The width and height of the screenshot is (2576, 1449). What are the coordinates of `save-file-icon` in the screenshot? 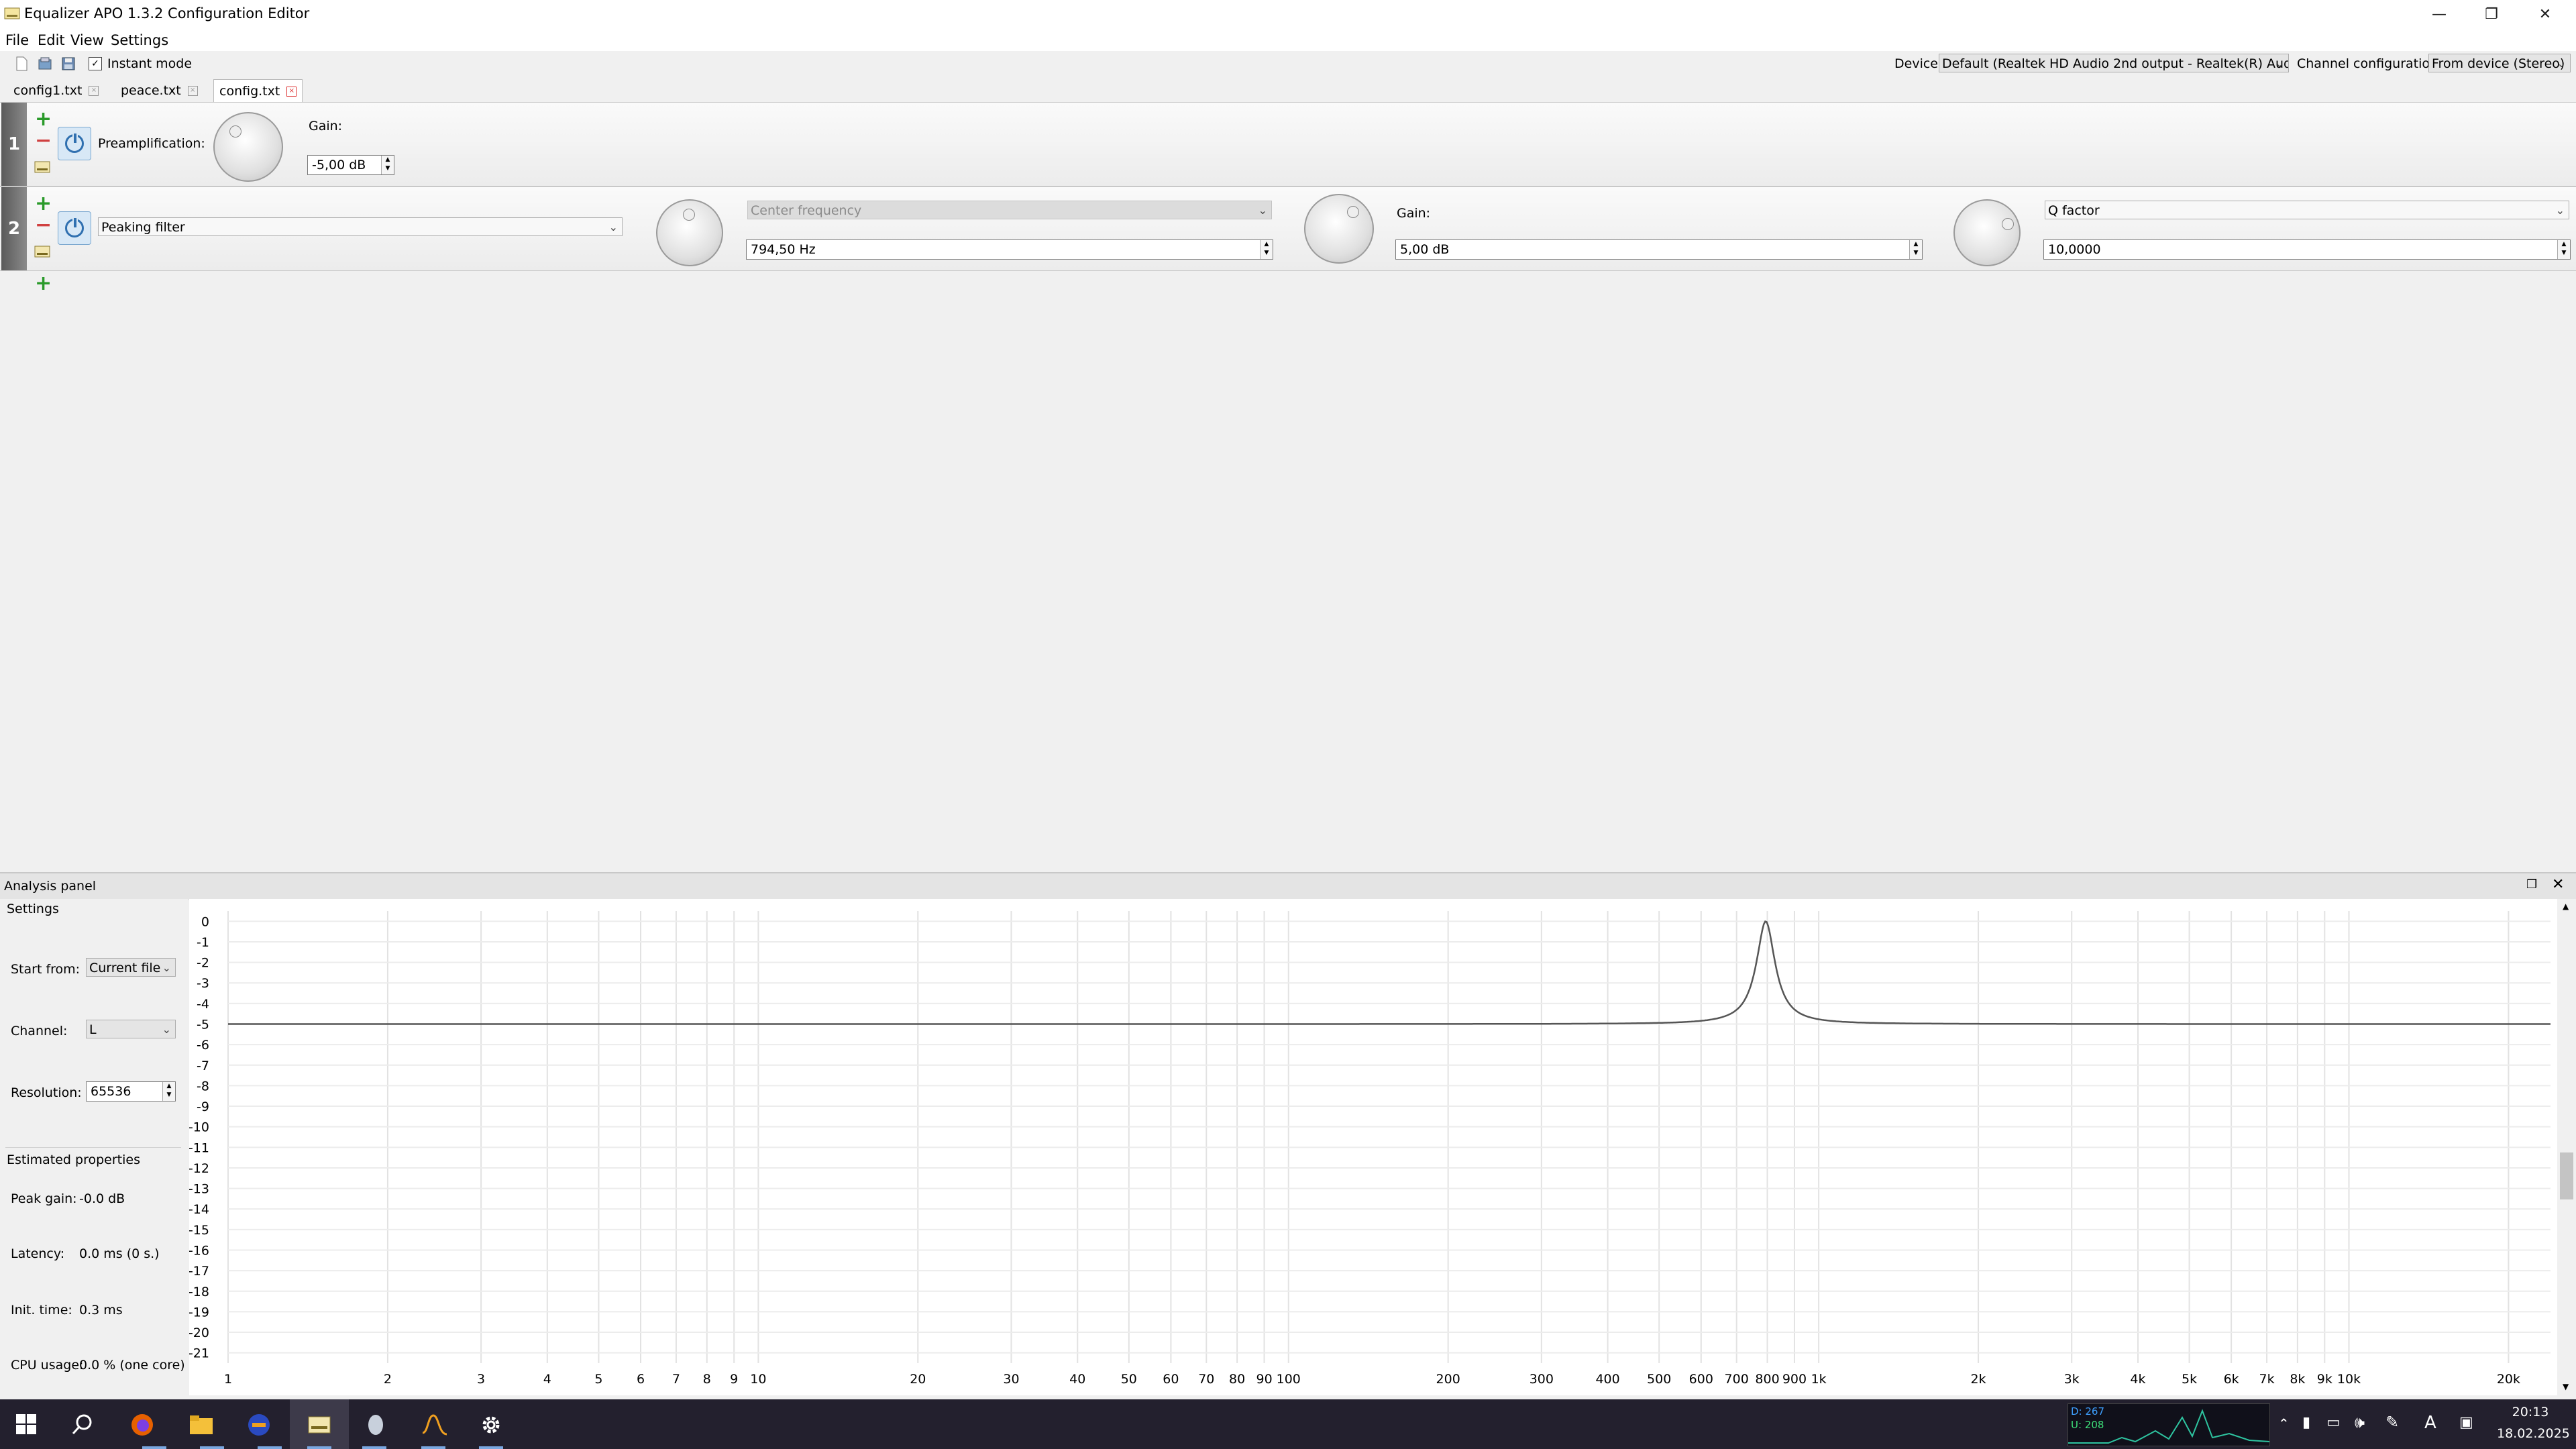 It's located at (68, 64).